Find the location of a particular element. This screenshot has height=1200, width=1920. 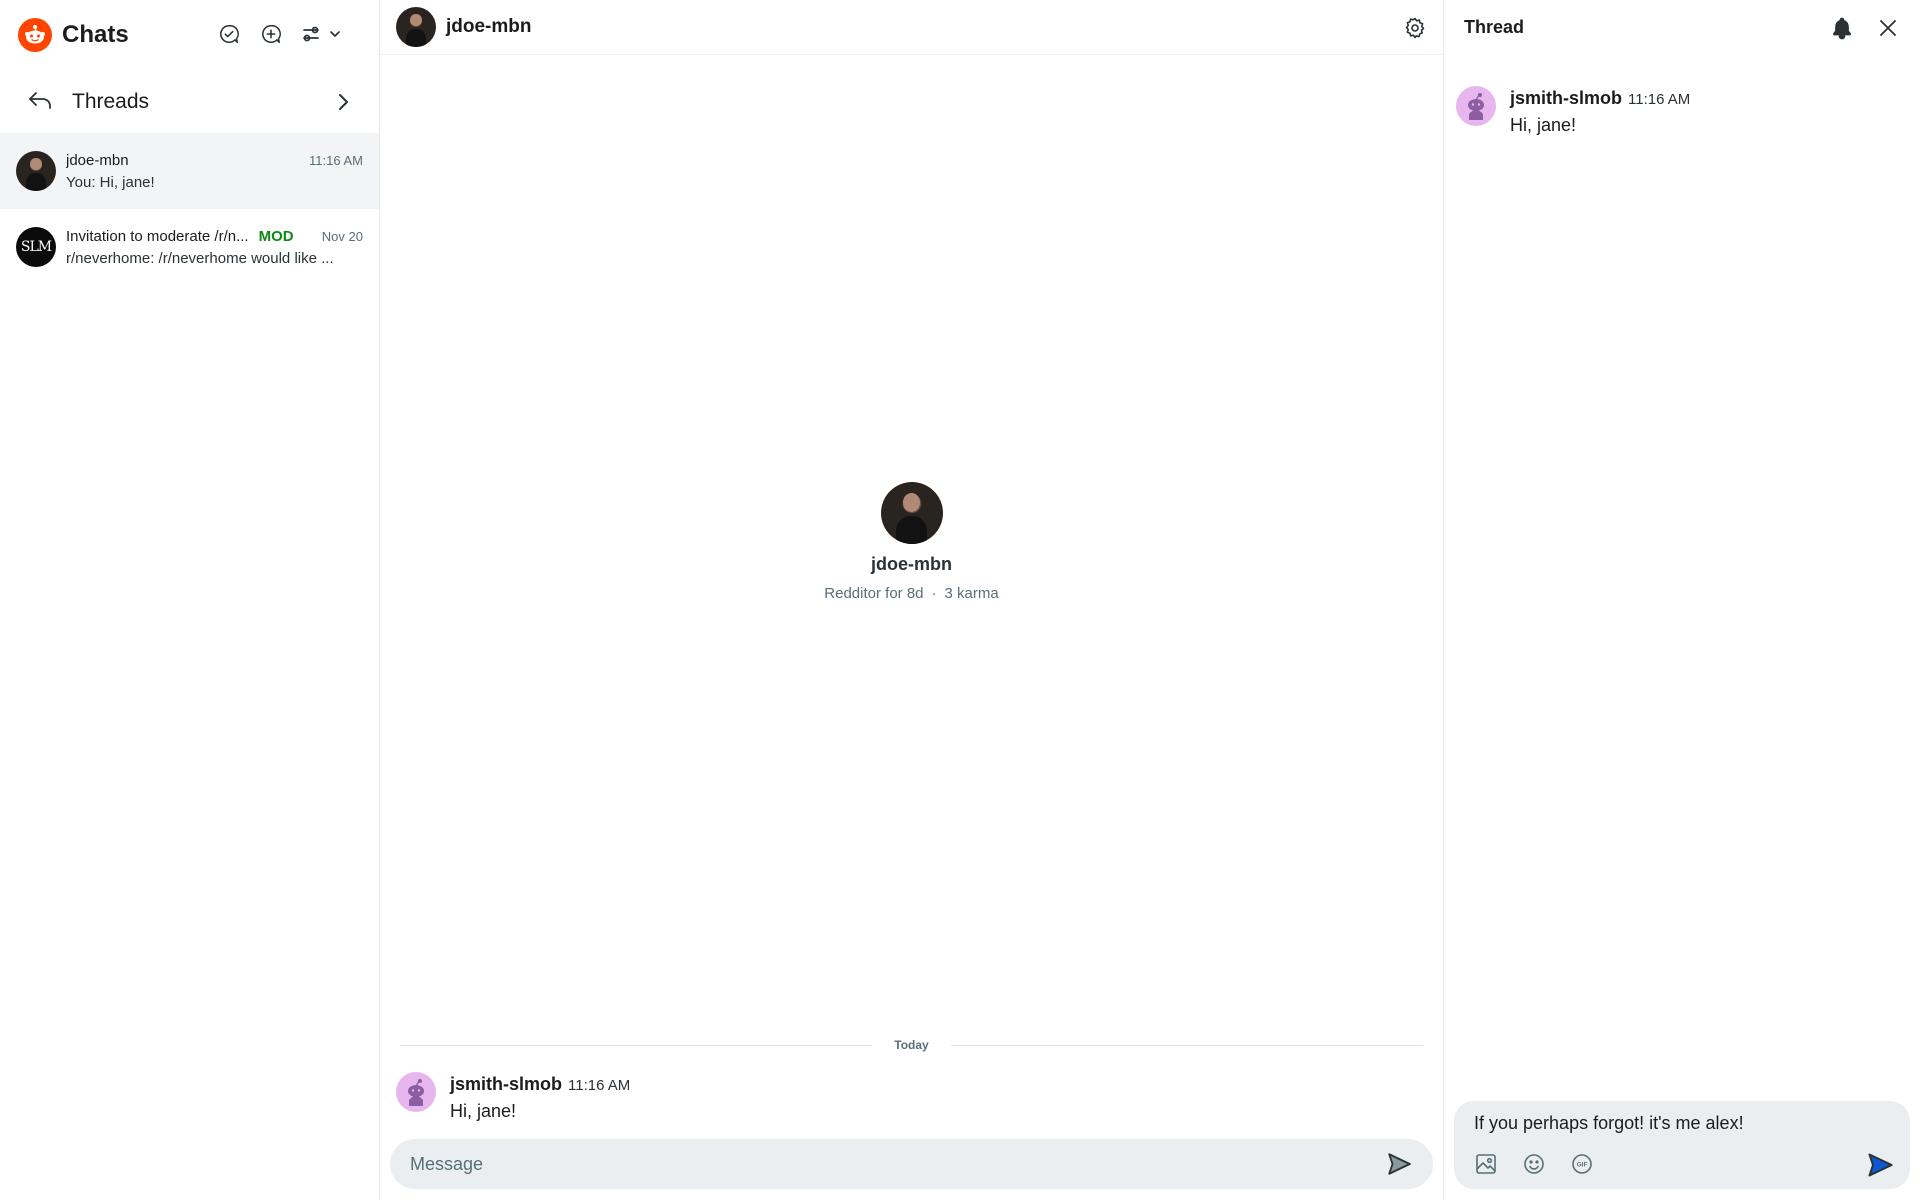

reddit-logo-icon is located at coordinates (35, 35).